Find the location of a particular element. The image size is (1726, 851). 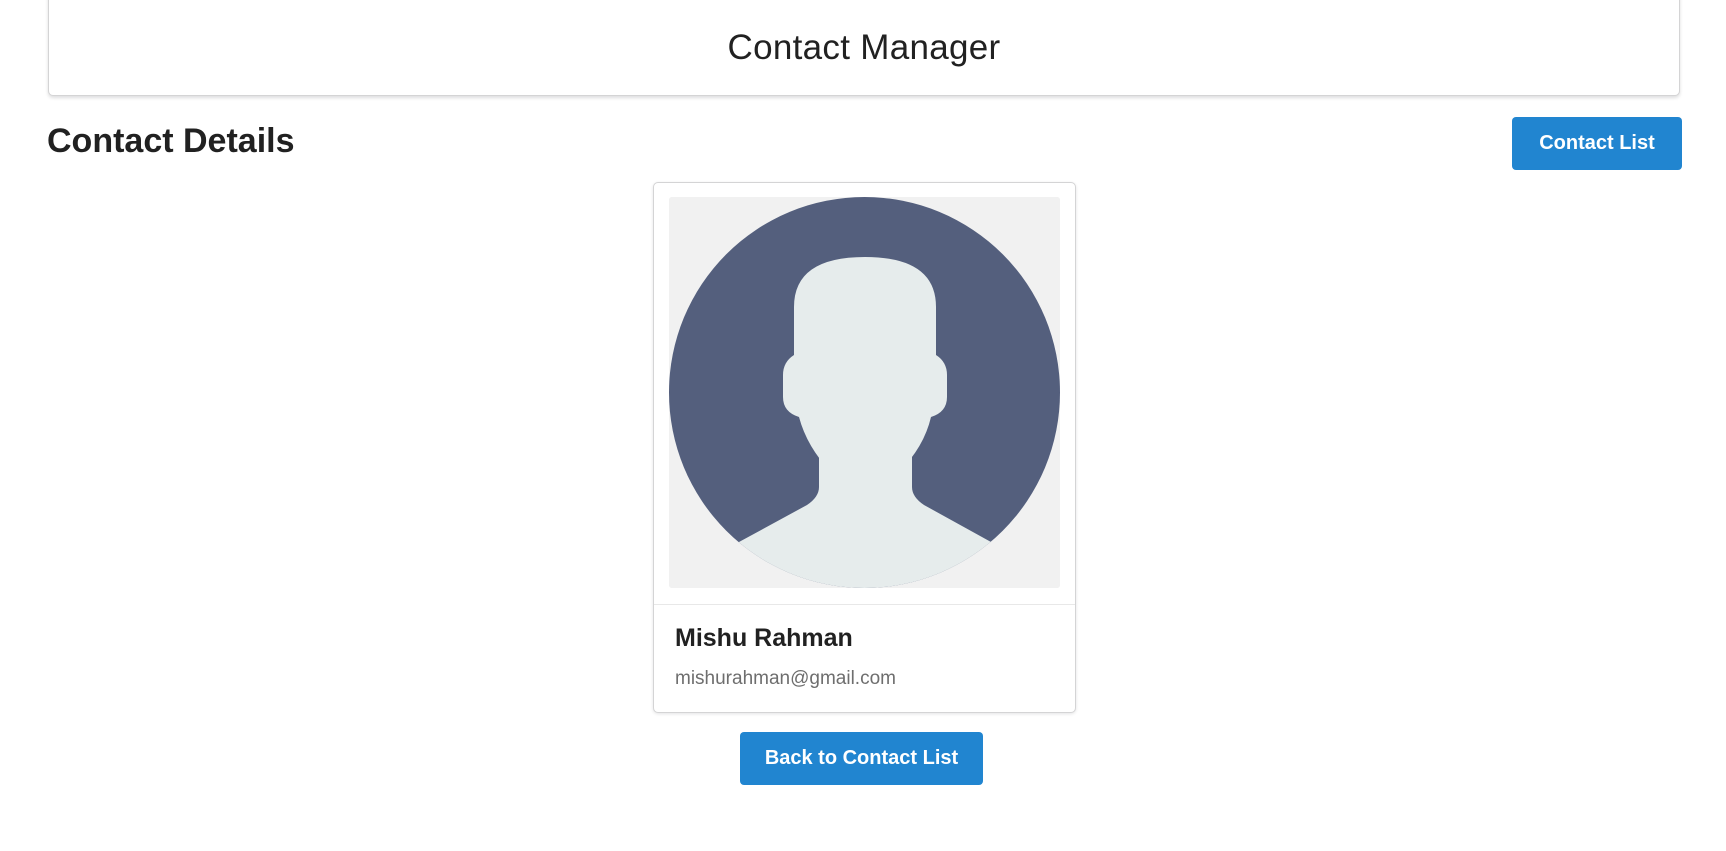

app-header: Contact Manager is located at coordinates (864, 48).